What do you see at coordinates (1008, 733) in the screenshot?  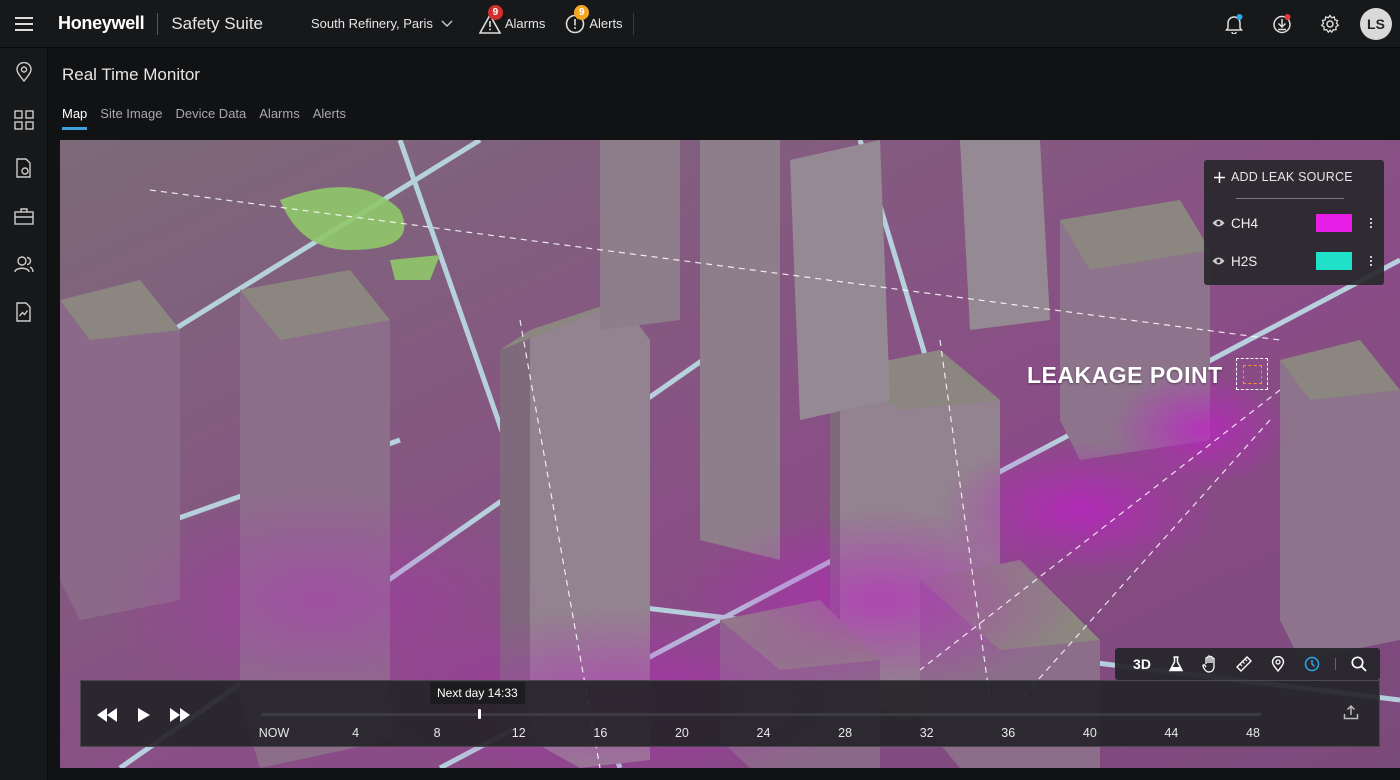 I see `timeline-tick-label: 36` at bounding box center [1008, 733].